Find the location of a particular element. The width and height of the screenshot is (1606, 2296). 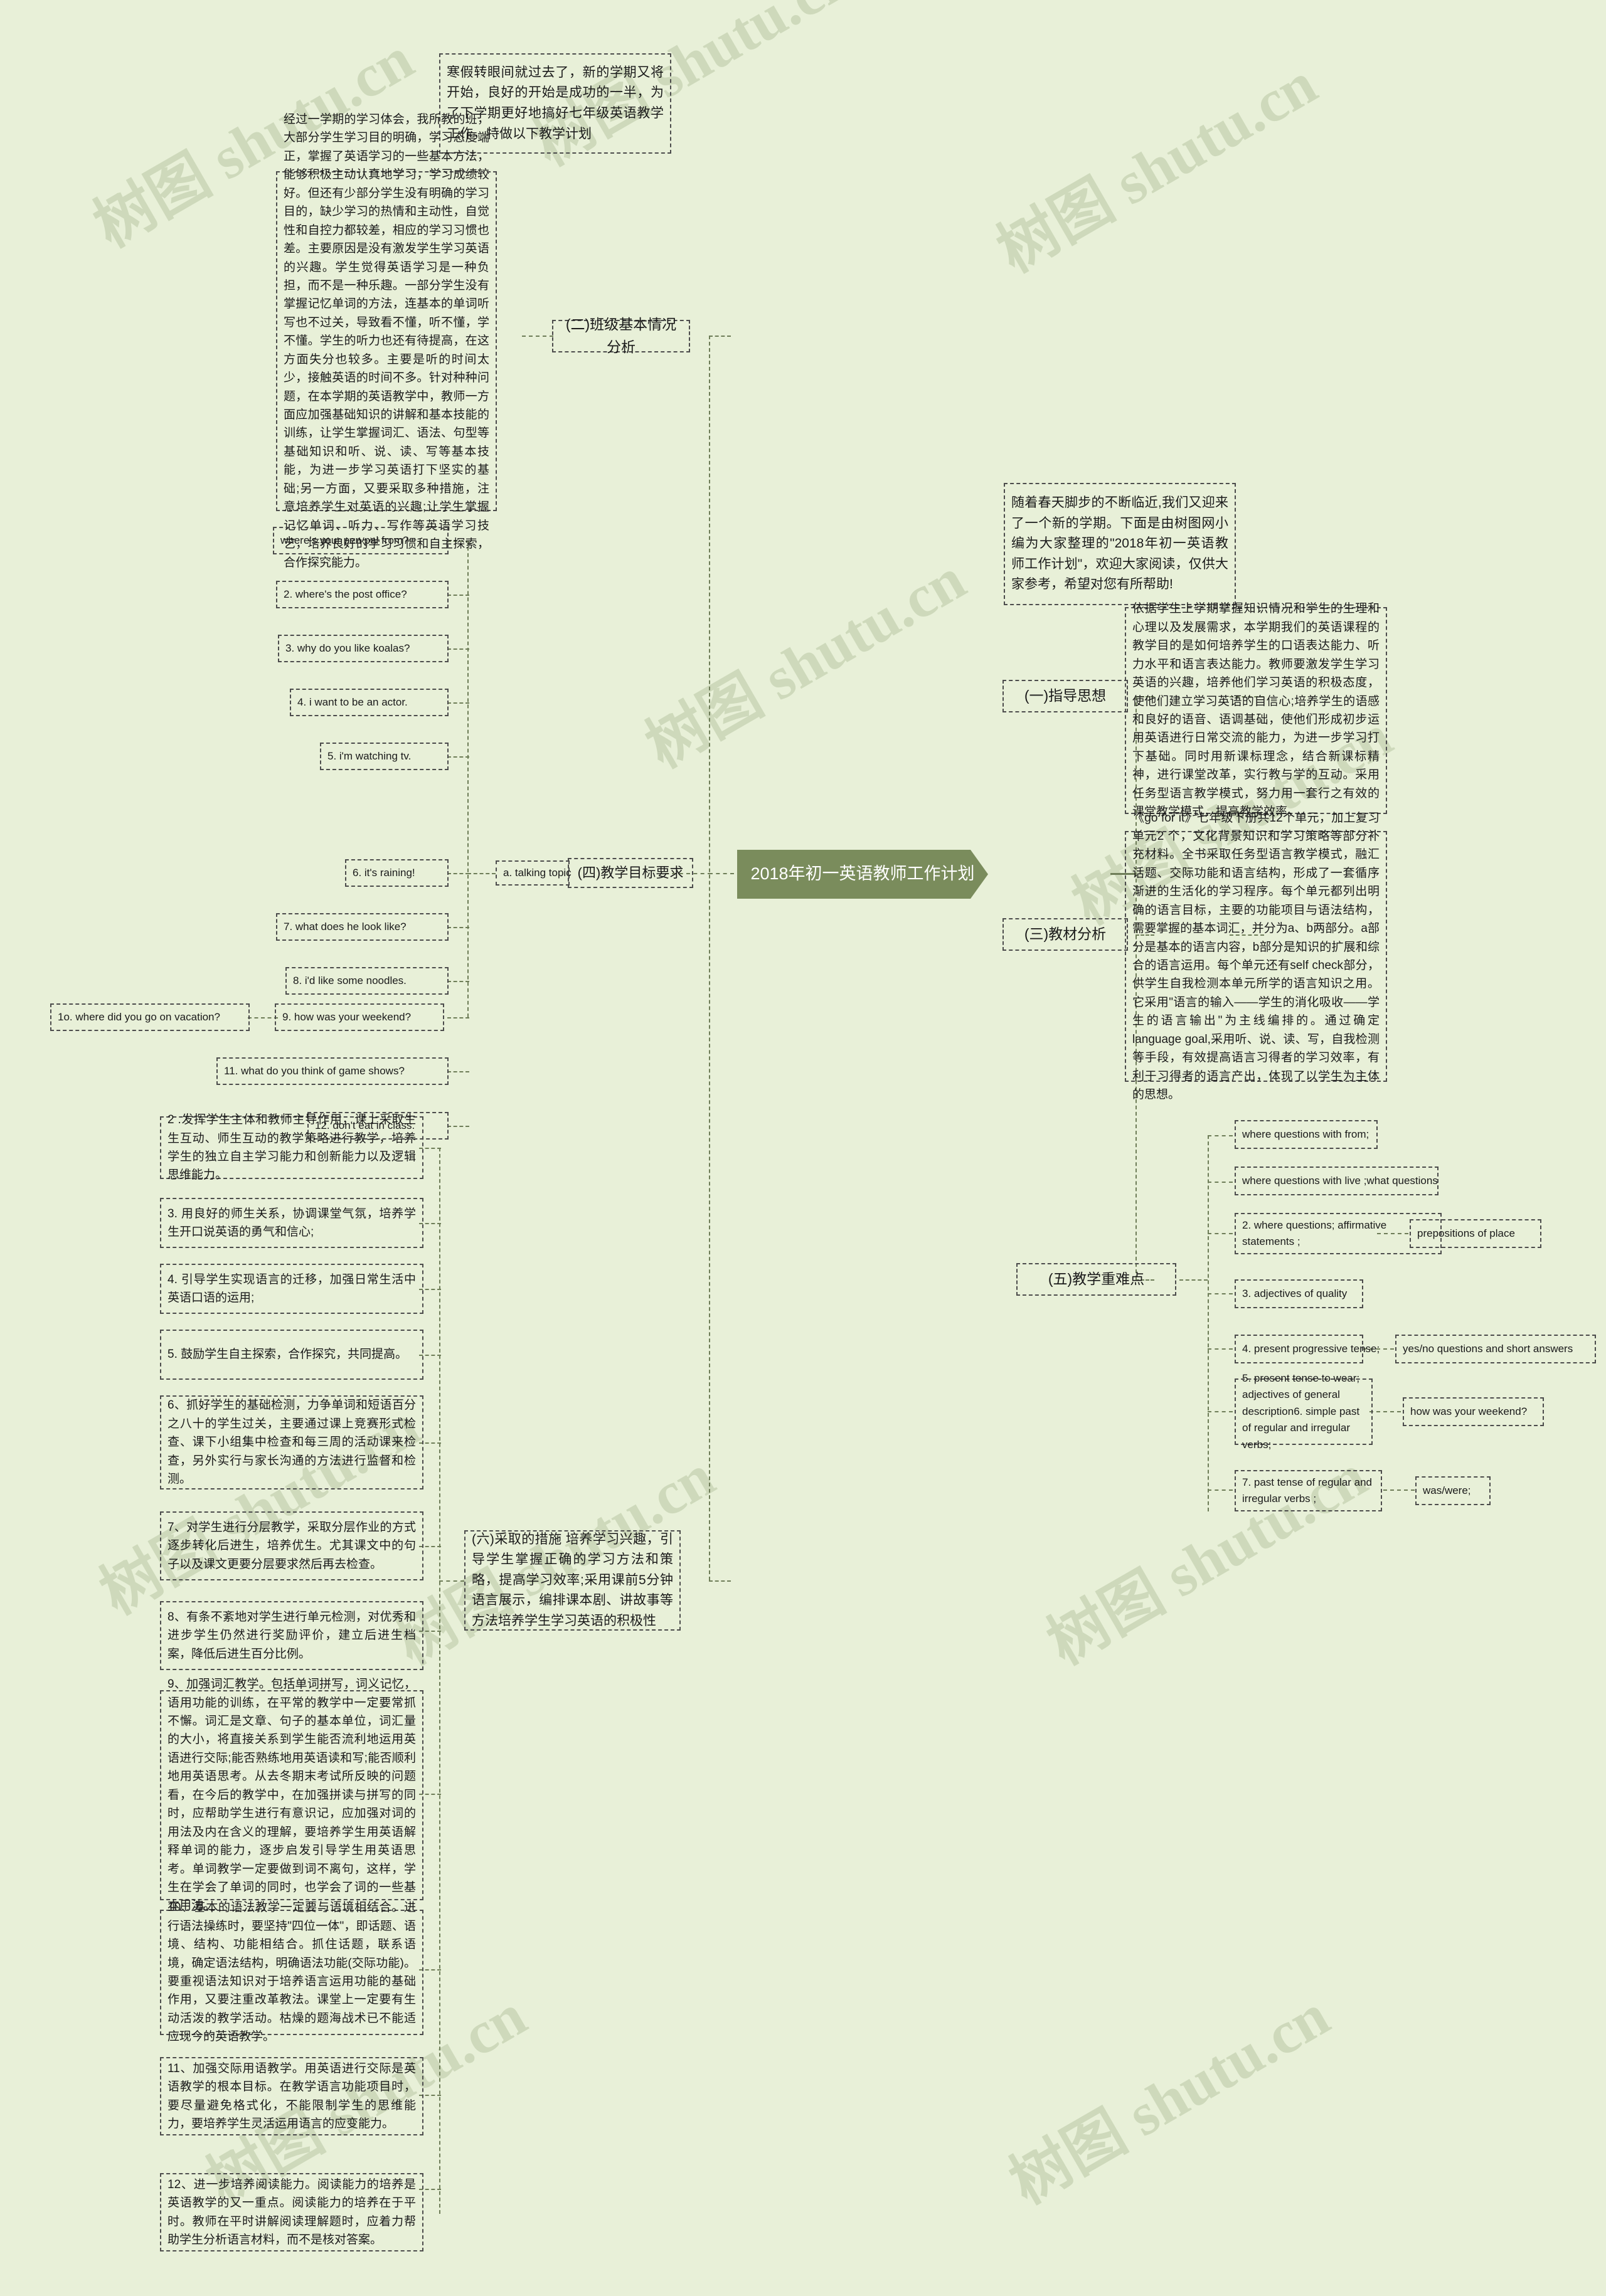

keypoint-node: 3. adjectives of quality is located at coordinates (1299, 1293).